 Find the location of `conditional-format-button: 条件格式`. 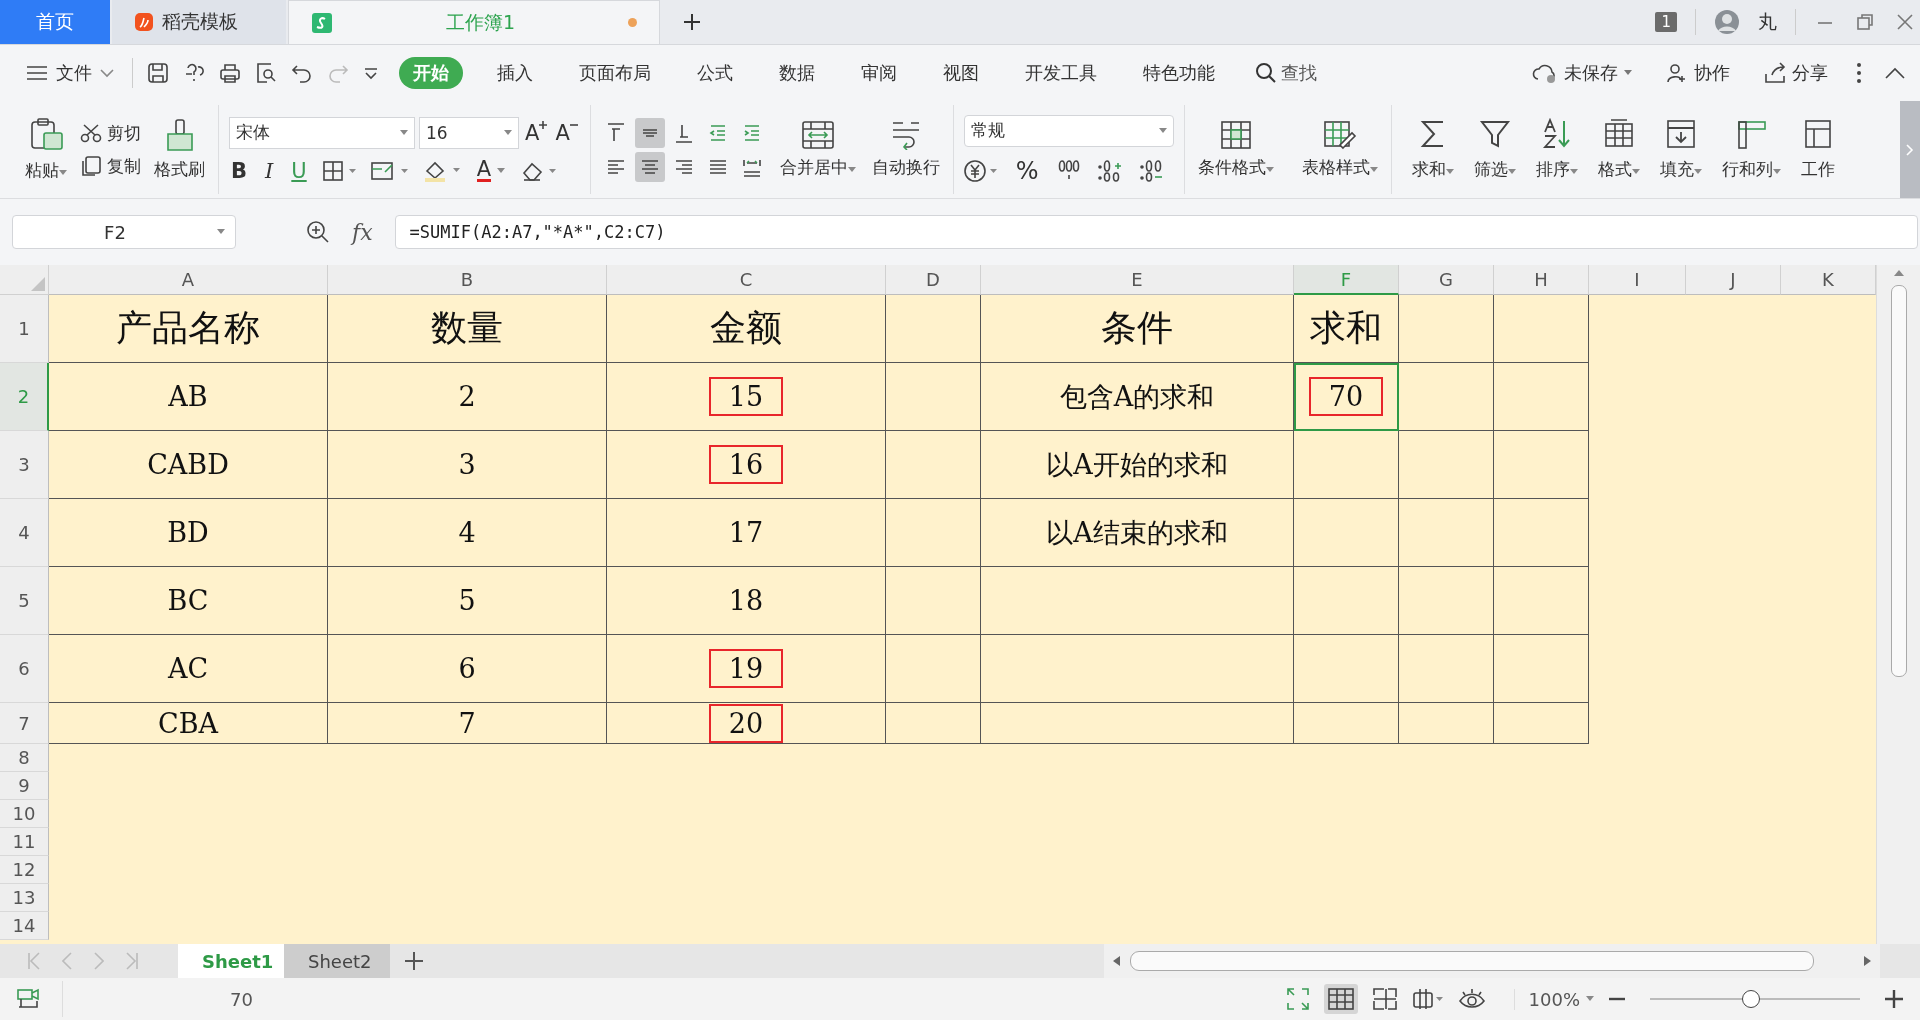

conditional-format-button: 条件格式 is located at coordinates (1235, 149).